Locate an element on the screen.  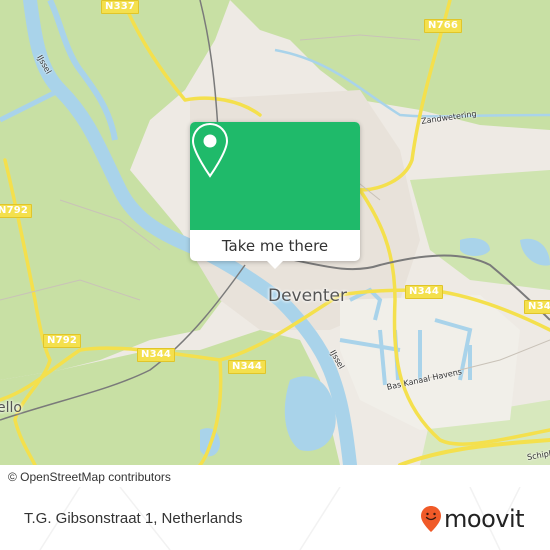
destination-popup: Take me there is located at coordinates (275, 195).